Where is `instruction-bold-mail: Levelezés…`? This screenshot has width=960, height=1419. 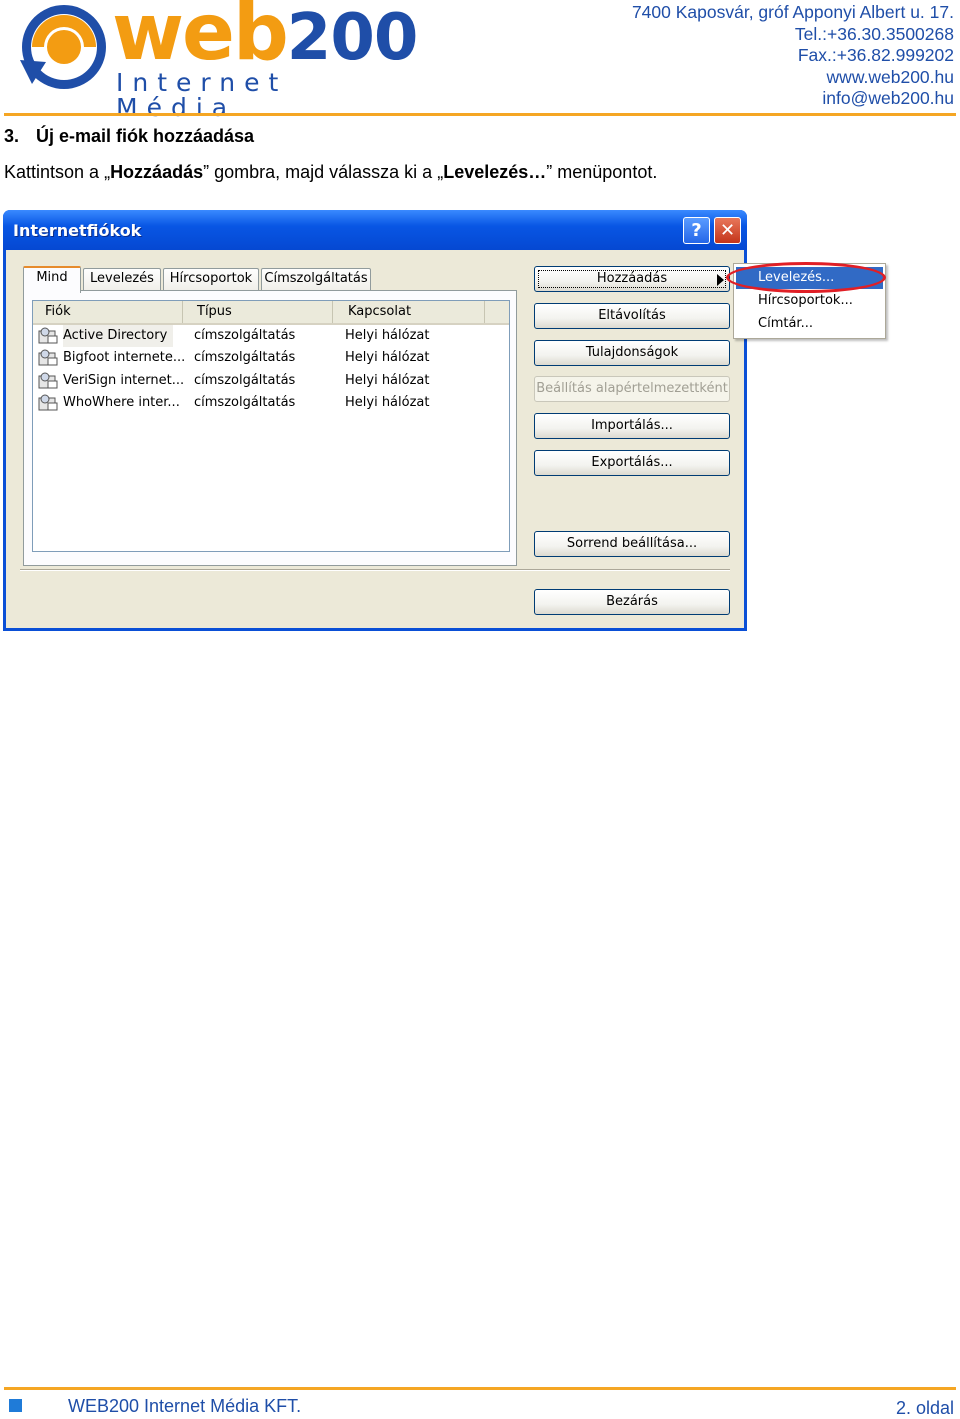
instruction-bold-mail: Levelezés… is located at coordinates (495, 172).